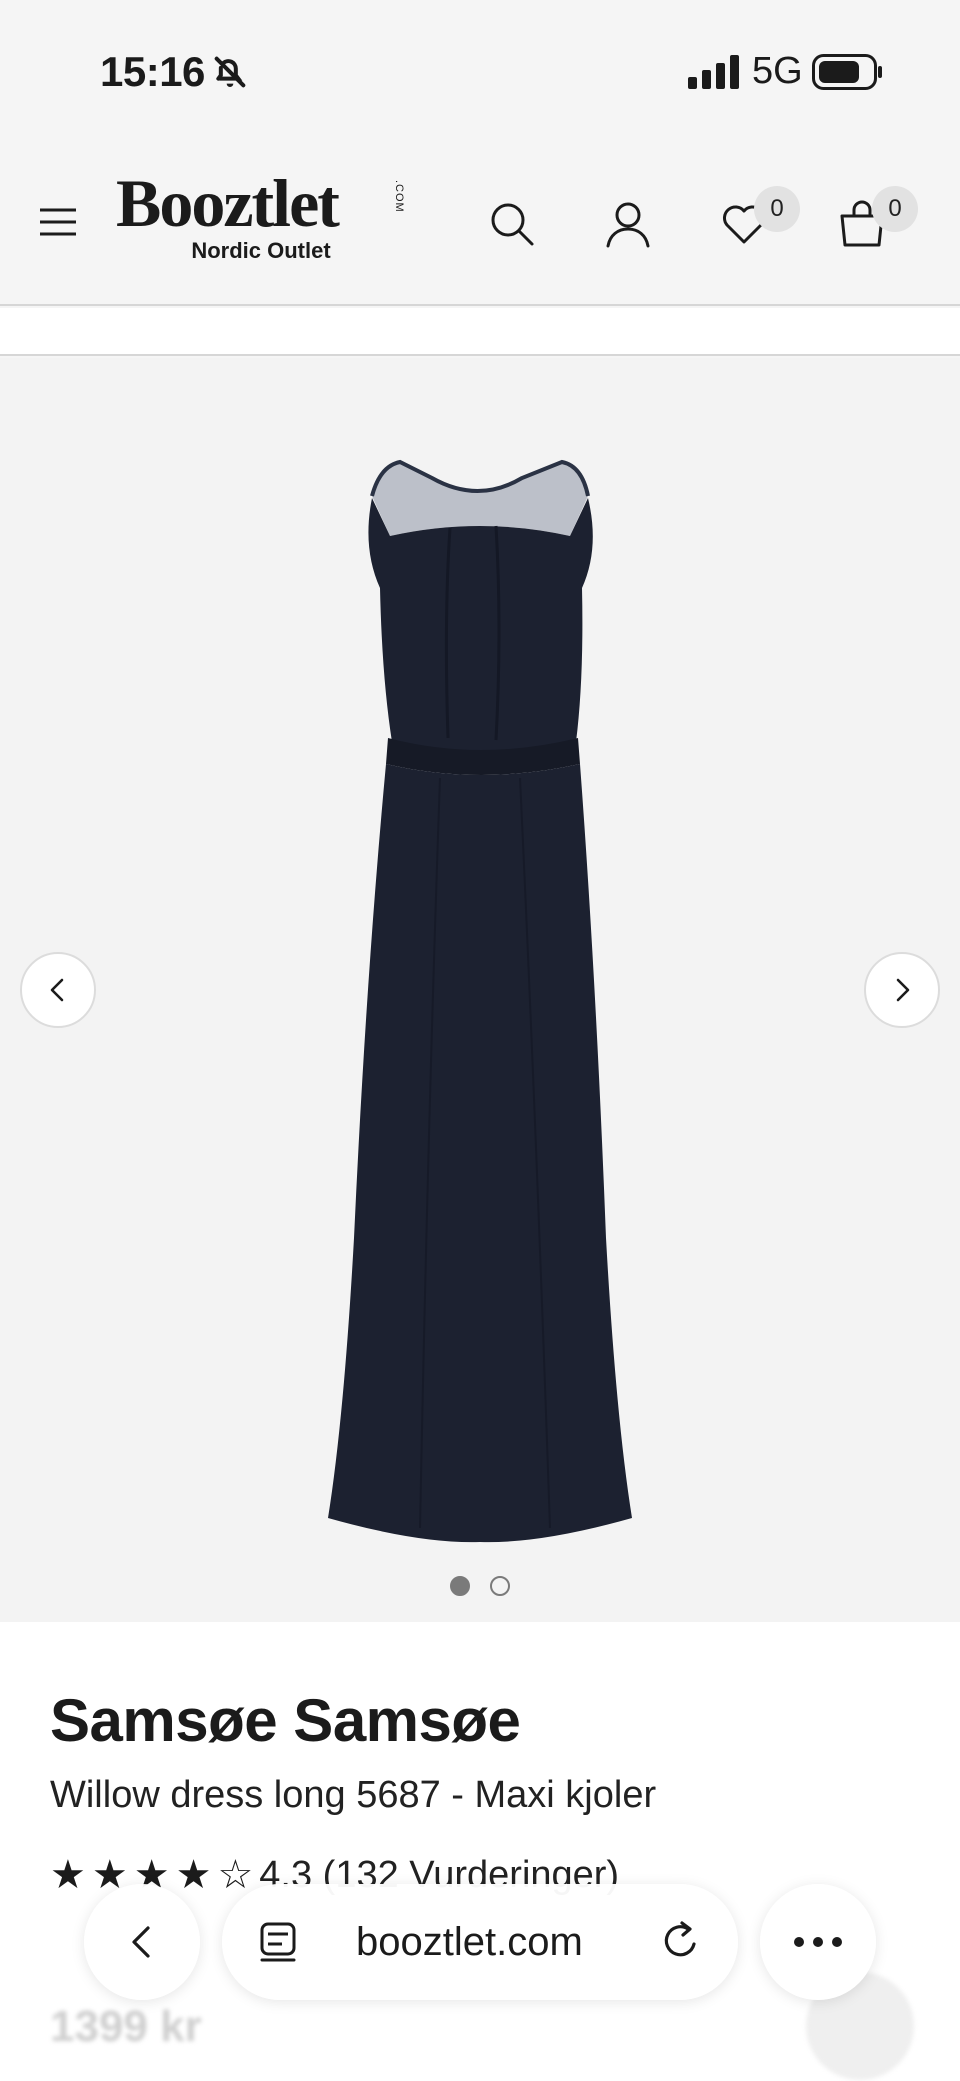 The image size is (960, 2081). What do you see at coordinates (777, 209) in the screenshot?
I see `wishlist-count-badge: 0` at bounding box center [777, 209].